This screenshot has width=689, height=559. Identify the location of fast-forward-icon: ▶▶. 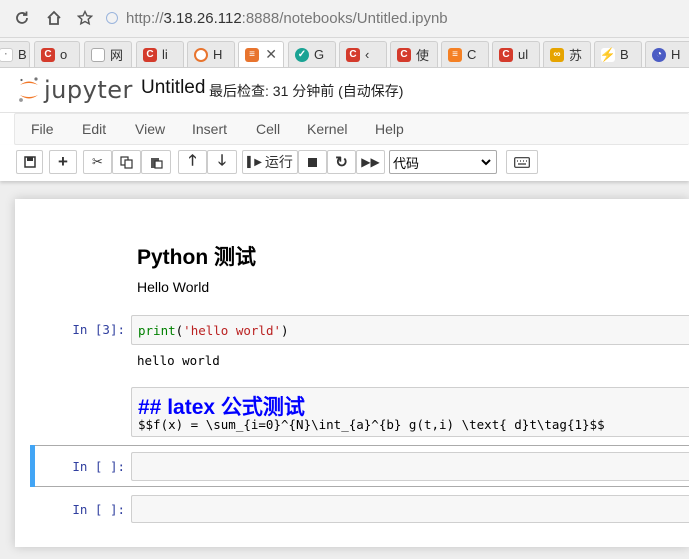
(370, 162).